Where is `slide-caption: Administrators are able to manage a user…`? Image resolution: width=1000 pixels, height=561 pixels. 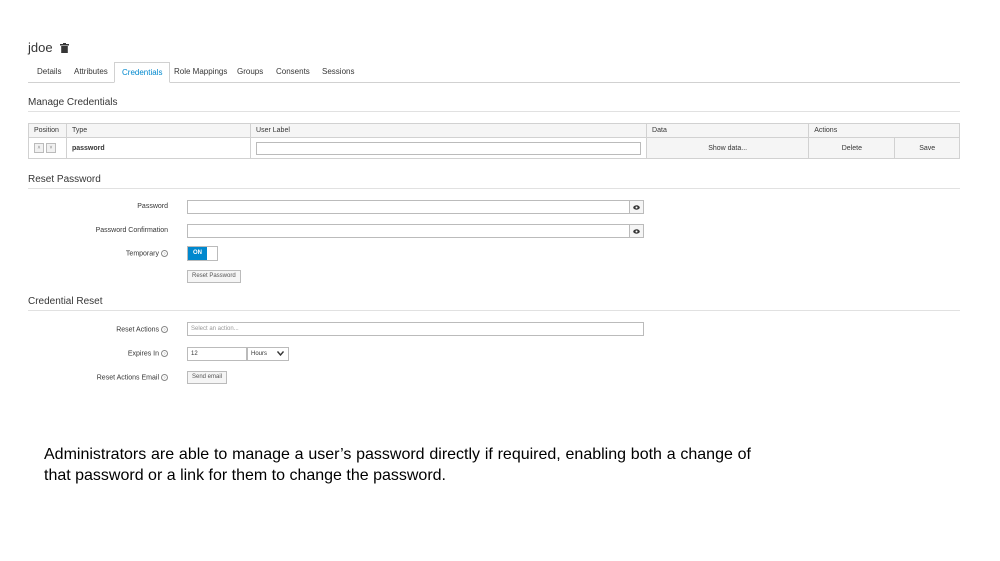
slide-caption: Administrators are able to manage a user… is located at coordinates (397, 465).